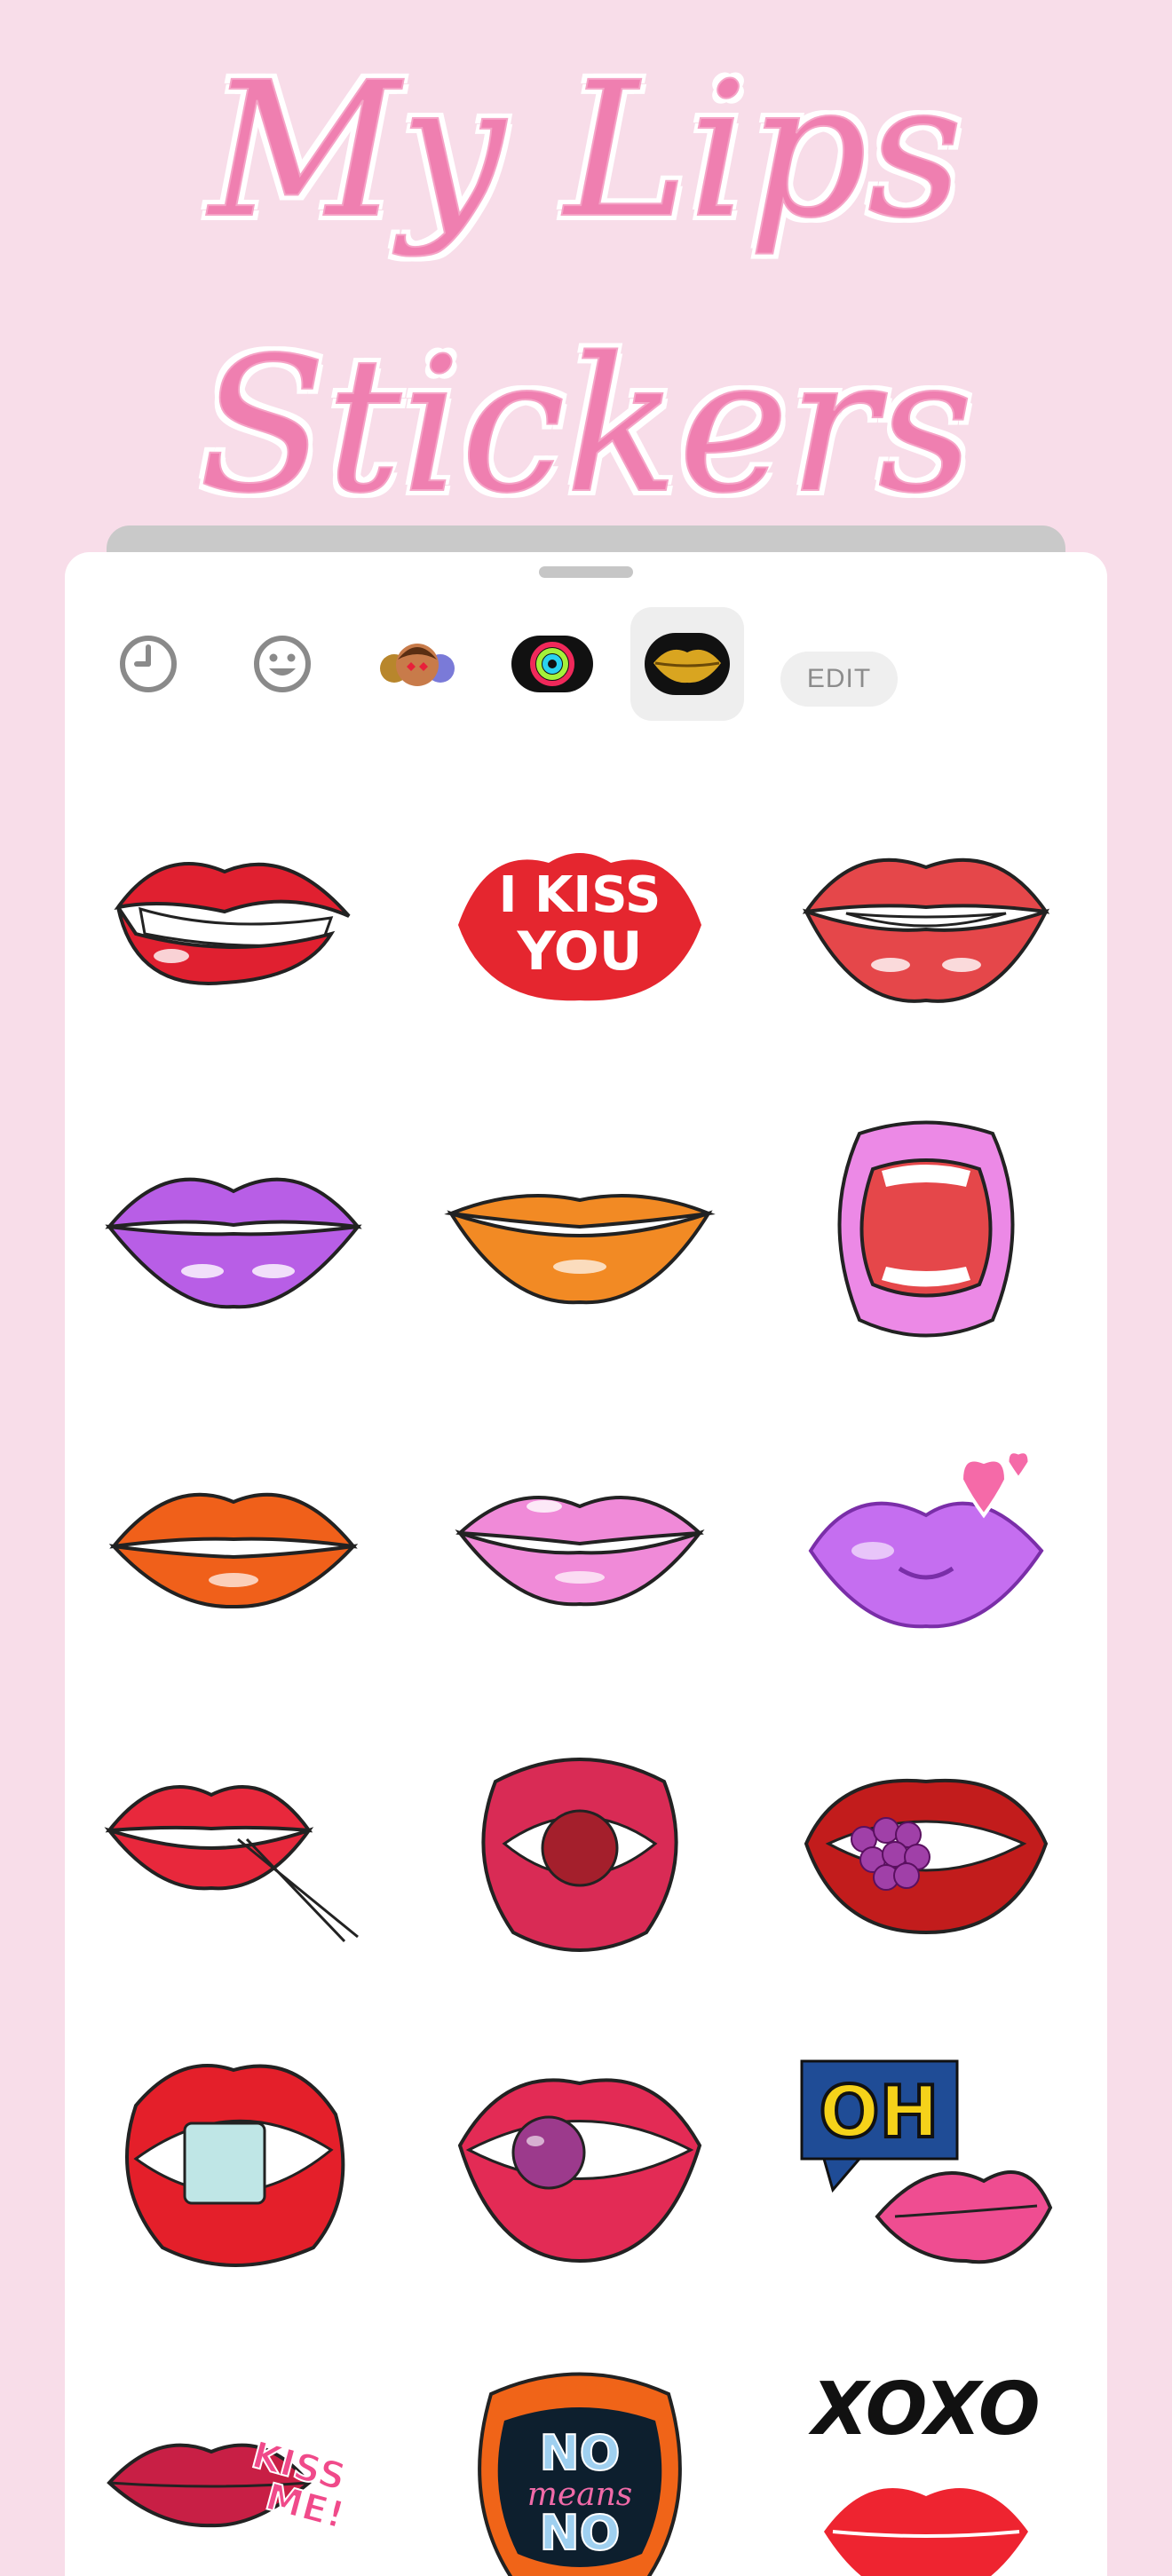 Image resolution: width=1172 pixels, height=2576 pixels. Describe the element at coordinates (926, 1852) in the screenshot. I see `sticker-lips-with-berries` at that location.